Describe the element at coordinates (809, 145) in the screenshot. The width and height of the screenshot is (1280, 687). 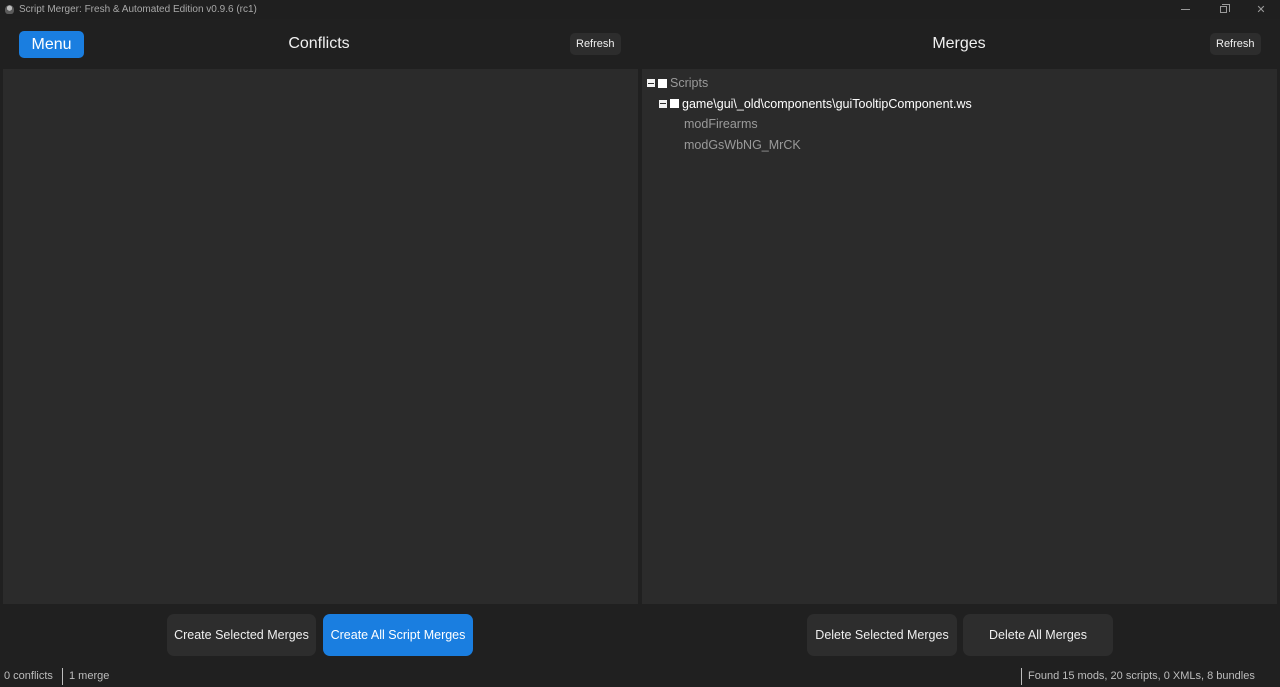
I see `tree-node-mod: modGsWbNG_MrCK` at that location.